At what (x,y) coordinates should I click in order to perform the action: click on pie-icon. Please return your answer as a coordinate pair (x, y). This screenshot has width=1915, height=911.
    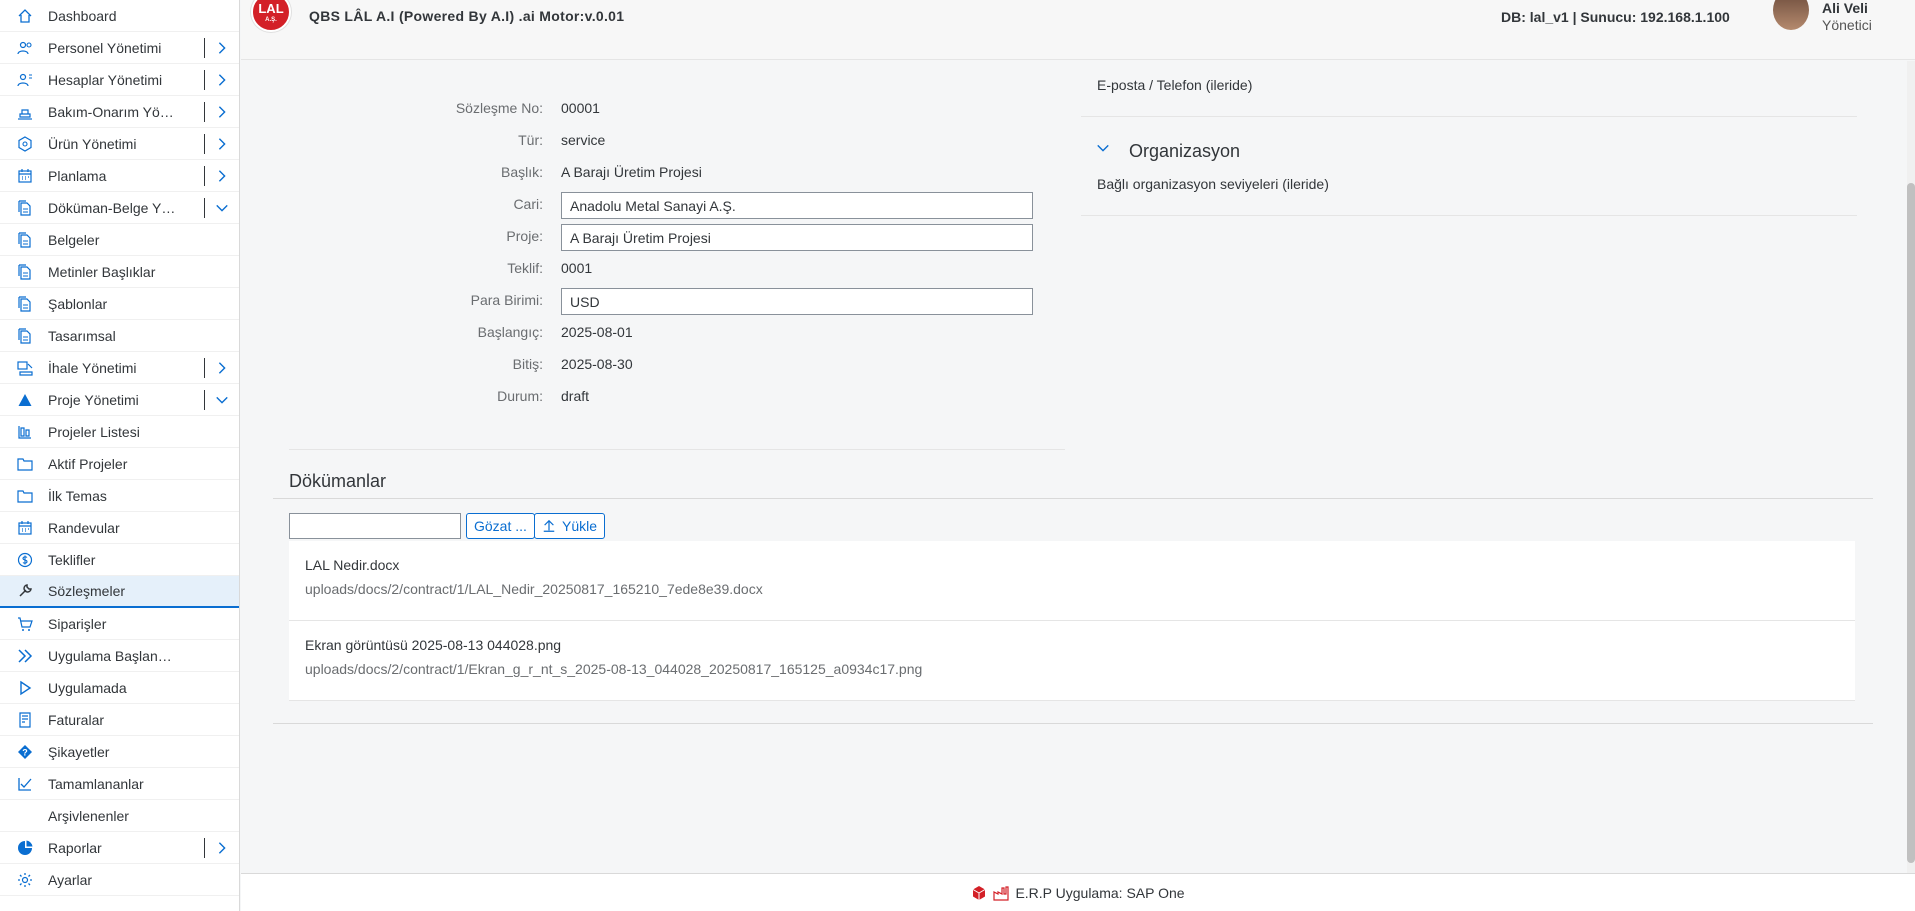
    Looking at the image, I should click on (25, 848).